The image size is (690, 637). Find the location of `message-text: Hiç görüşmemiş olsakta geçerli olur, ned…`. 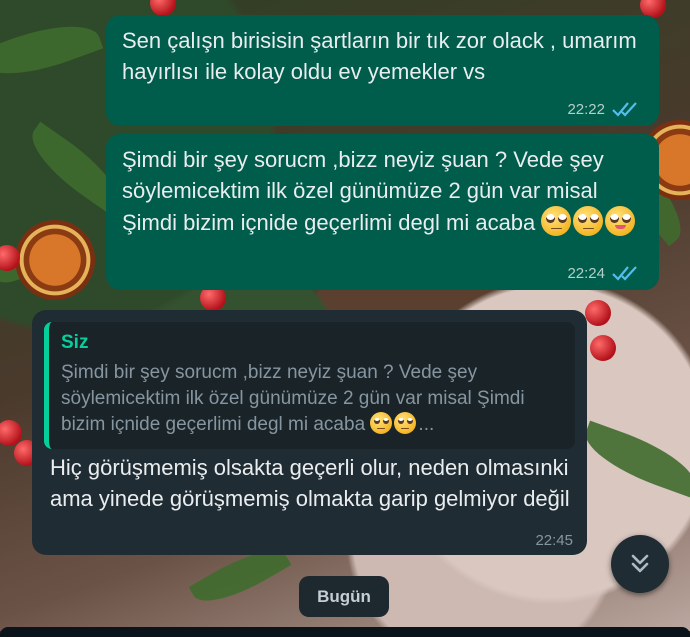

message-text: Hiç görüşmemiş olsakta geçerli olur, ned… is located at coordinates (310, 483).